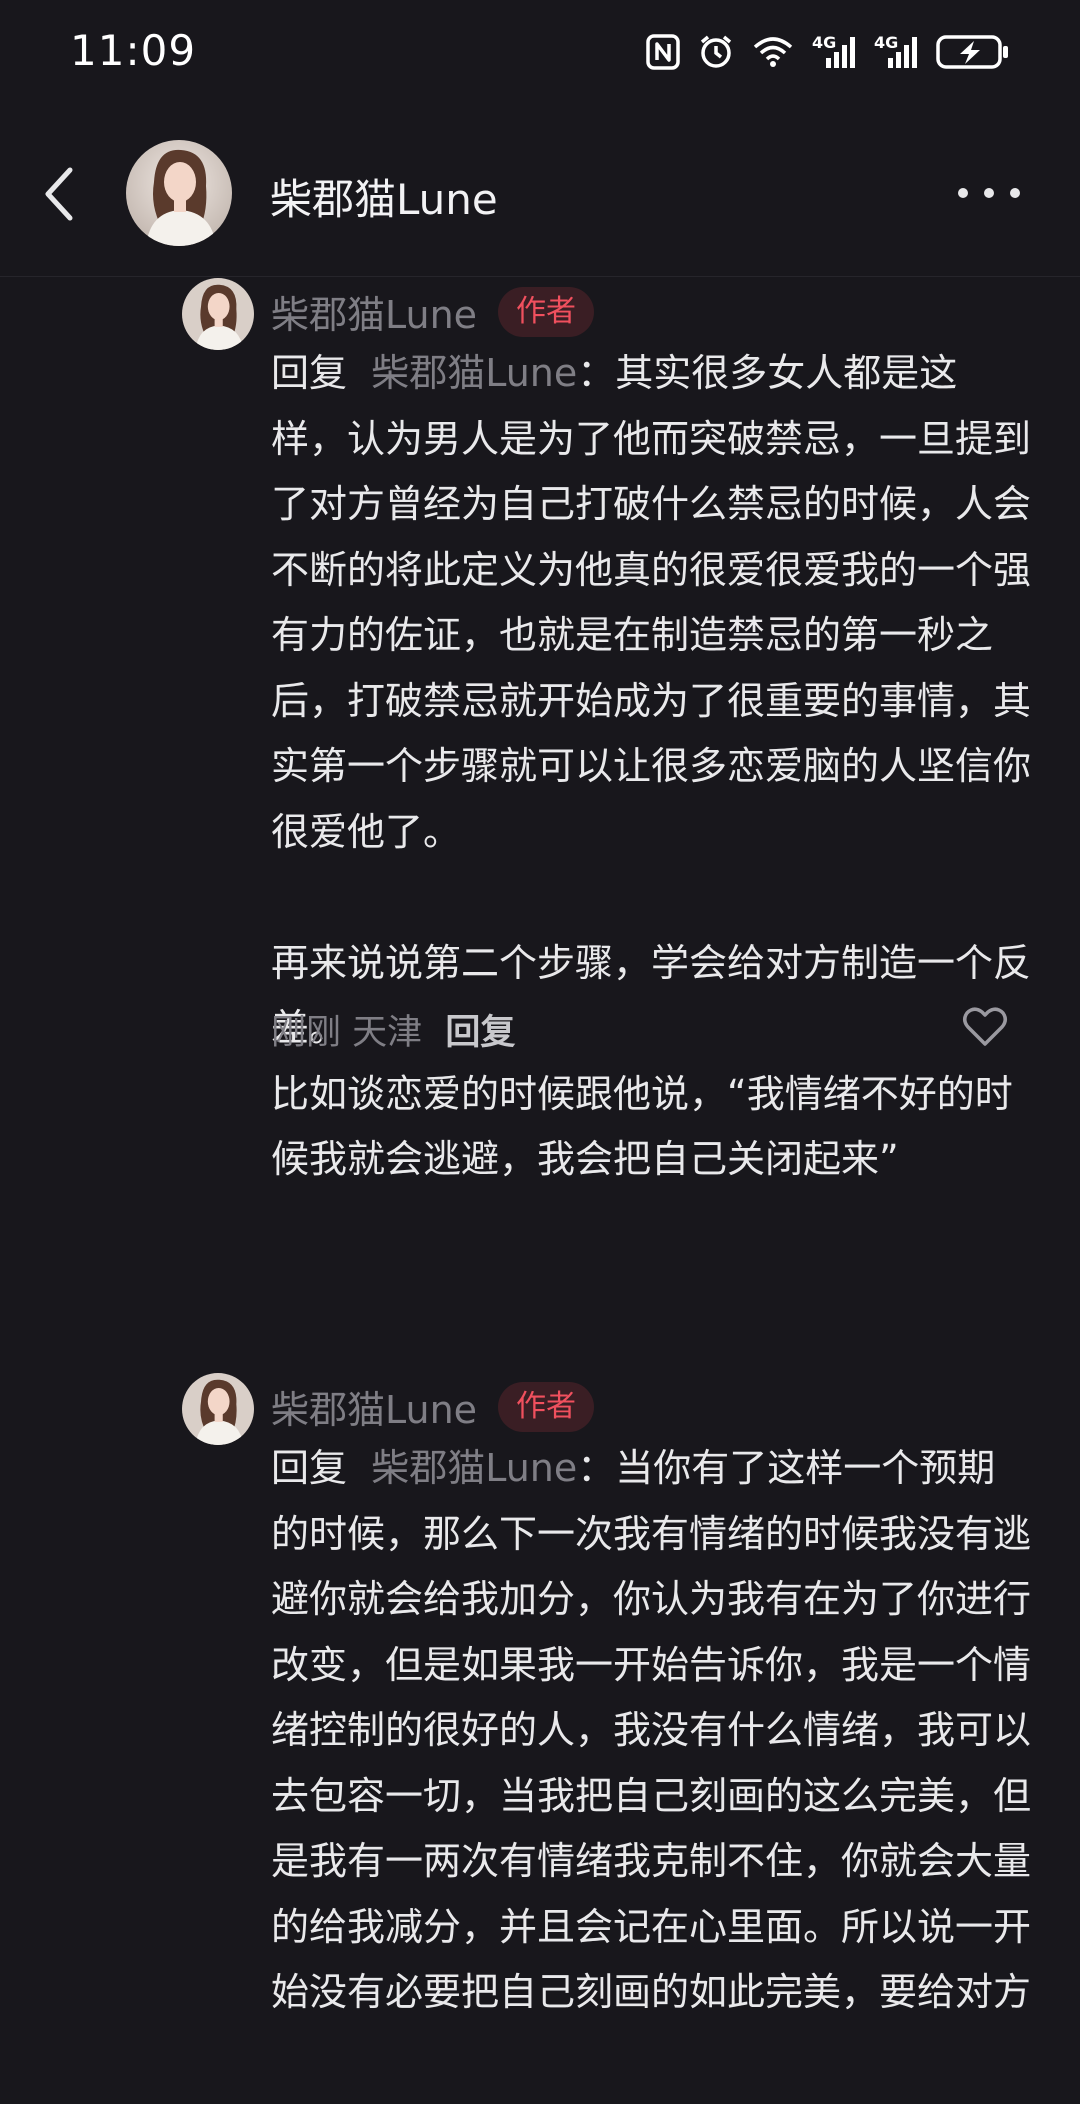  I want to click on status-time: 11:09, so click(133, 50).